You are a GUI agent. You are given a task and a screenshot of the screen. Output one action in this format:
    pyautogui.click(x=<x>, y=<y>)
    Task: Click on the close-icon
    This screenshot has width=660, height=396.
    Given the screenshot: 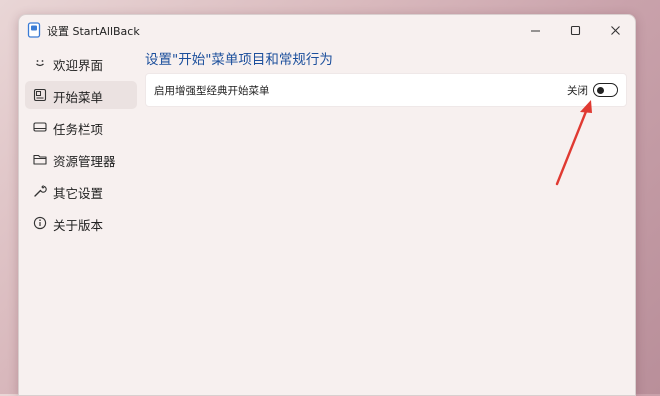 What is the action you would take?
    pyautogui.click(x=615, y=30)
    